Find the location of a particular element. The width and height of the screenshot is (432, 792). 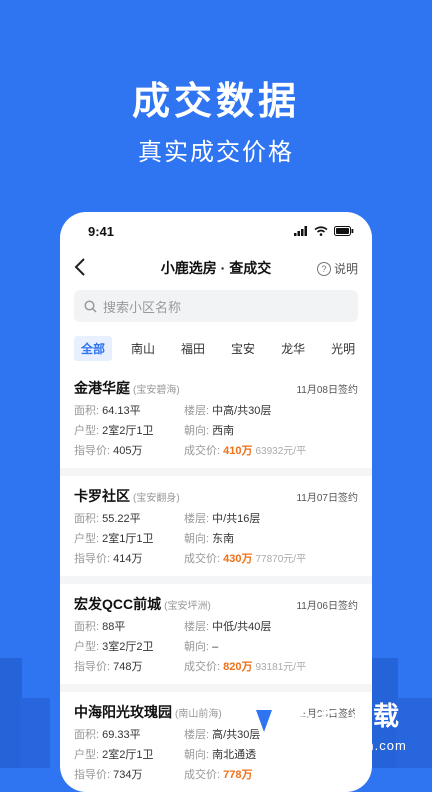

site-watermark: 第七下载站 www.d7down.com is located at coordinates (335, 731).